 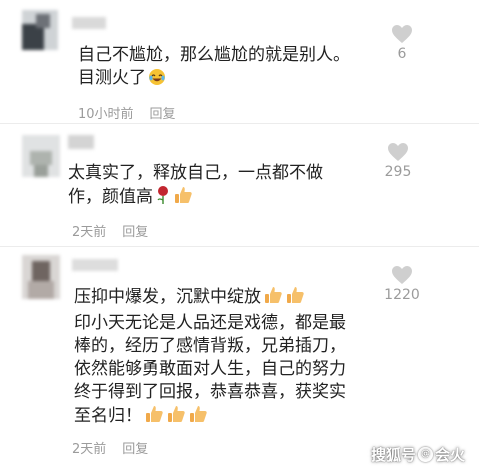 I want to click on at-icon: @, so click(x=425, y=454).